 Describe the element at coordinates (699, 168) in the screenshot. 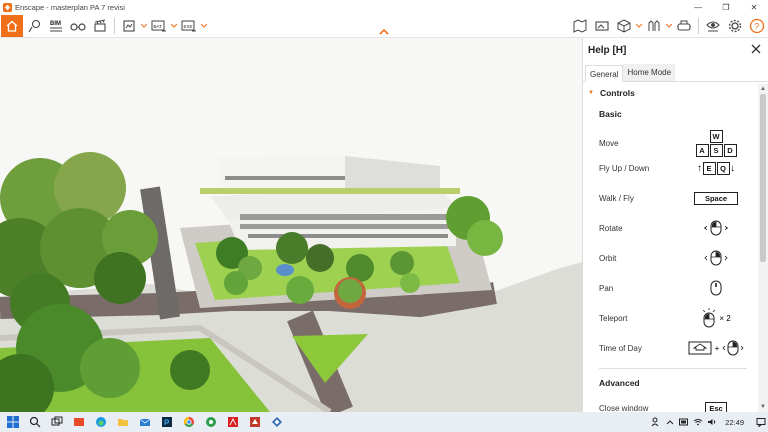

I see `arrow-up-icon: ↑` at that location.